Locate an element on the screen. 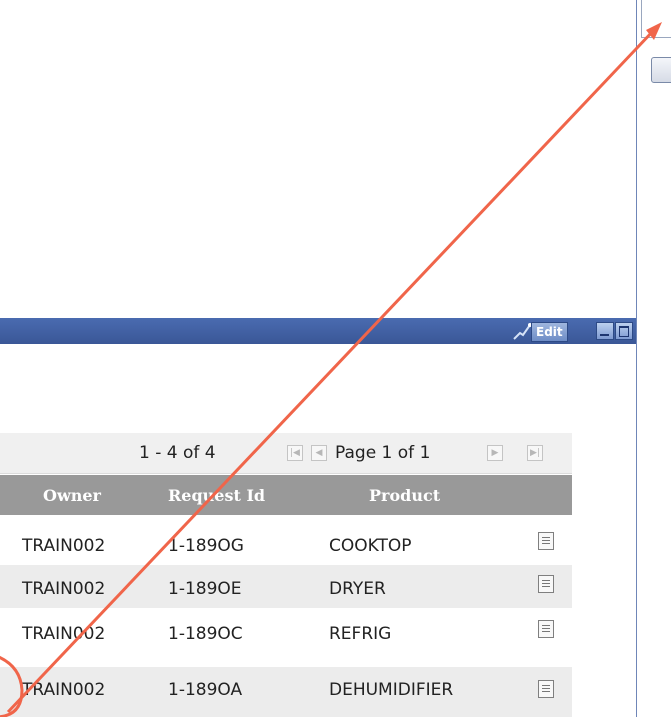 This screenshot has width=671, height=717. first-page-icon: |◀ is located at coordinates (295, 453).